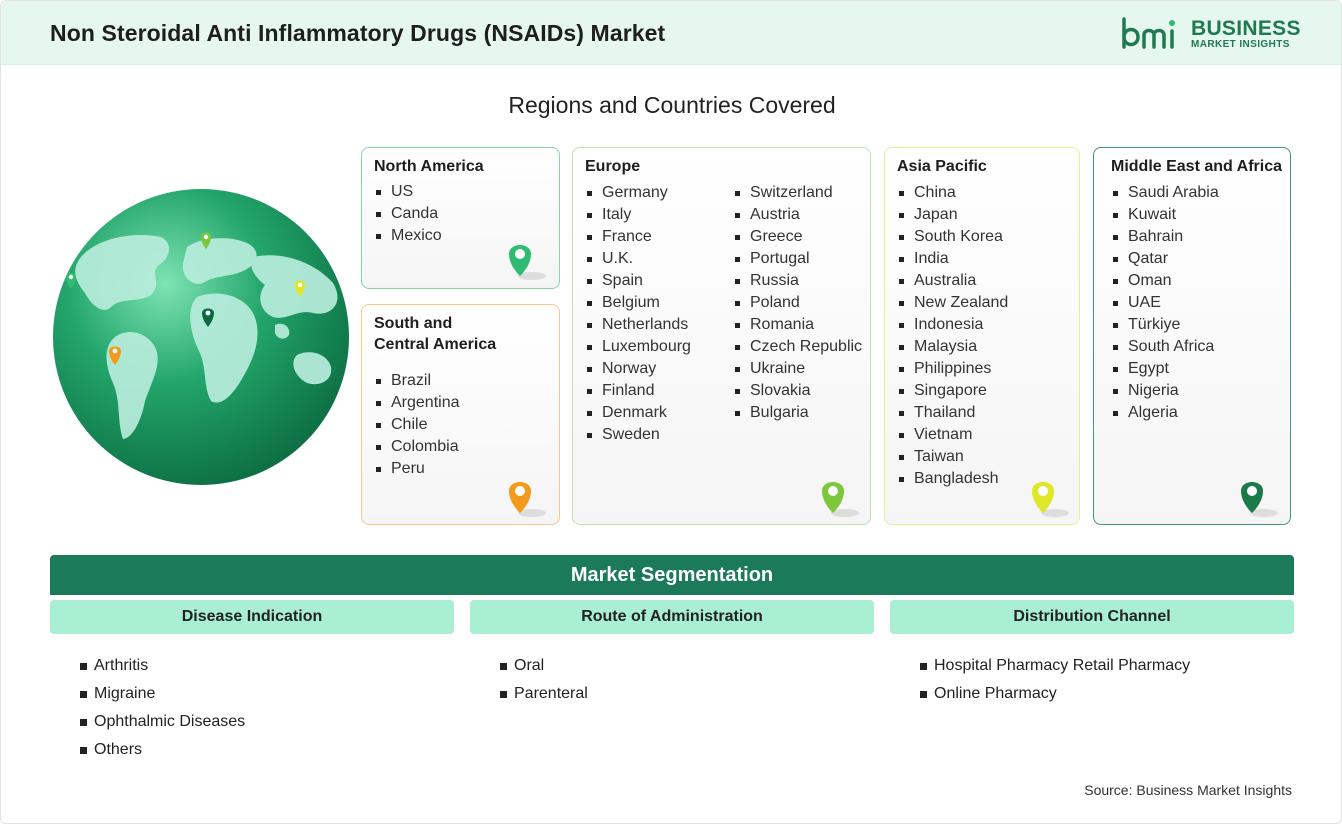 The image size is (1342, 824). I want to click on country-item: Qatar, so click(1166, 259).